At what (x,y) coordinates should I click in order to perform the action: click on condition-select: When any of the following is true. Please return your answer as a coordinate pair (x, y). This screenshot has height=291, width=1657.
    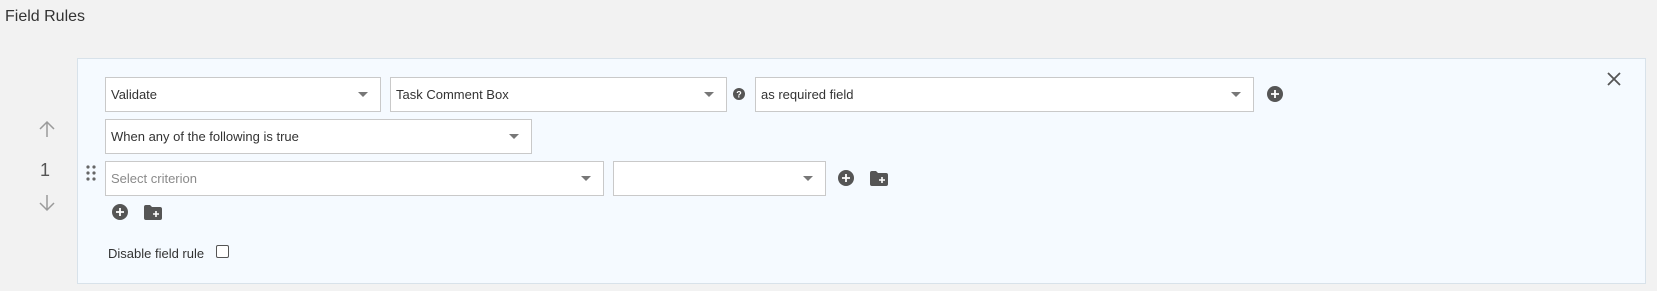
    Looking at the image, I should click on (318, 136).